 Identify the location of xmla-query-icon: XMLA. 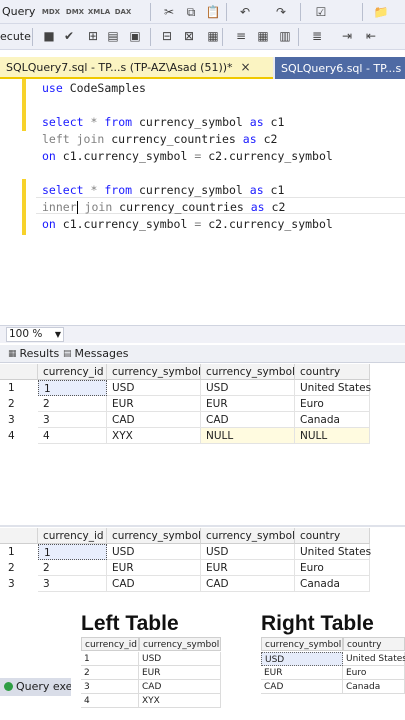
(99, 12).